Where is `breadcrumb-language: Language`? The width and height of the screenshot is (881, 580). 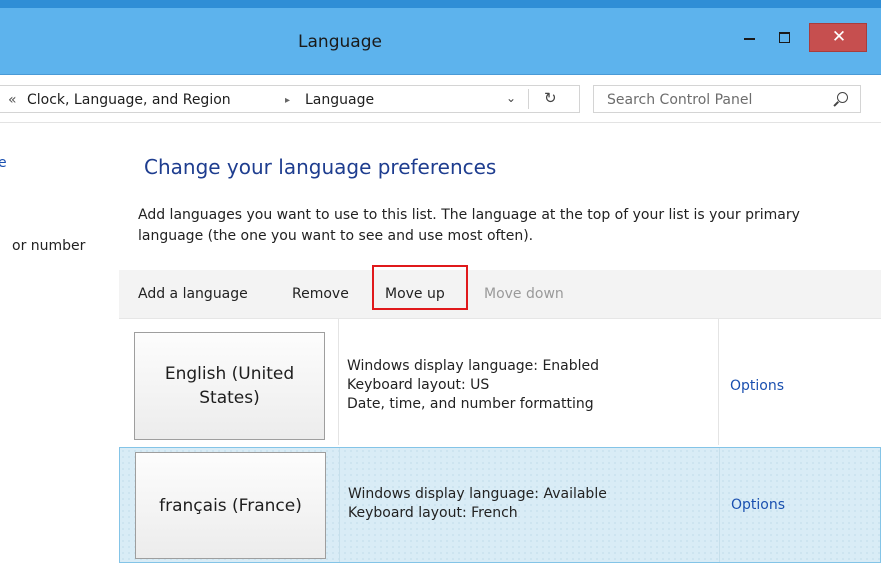 breadcrumb-language: Language is located at coordinates (339, 100).